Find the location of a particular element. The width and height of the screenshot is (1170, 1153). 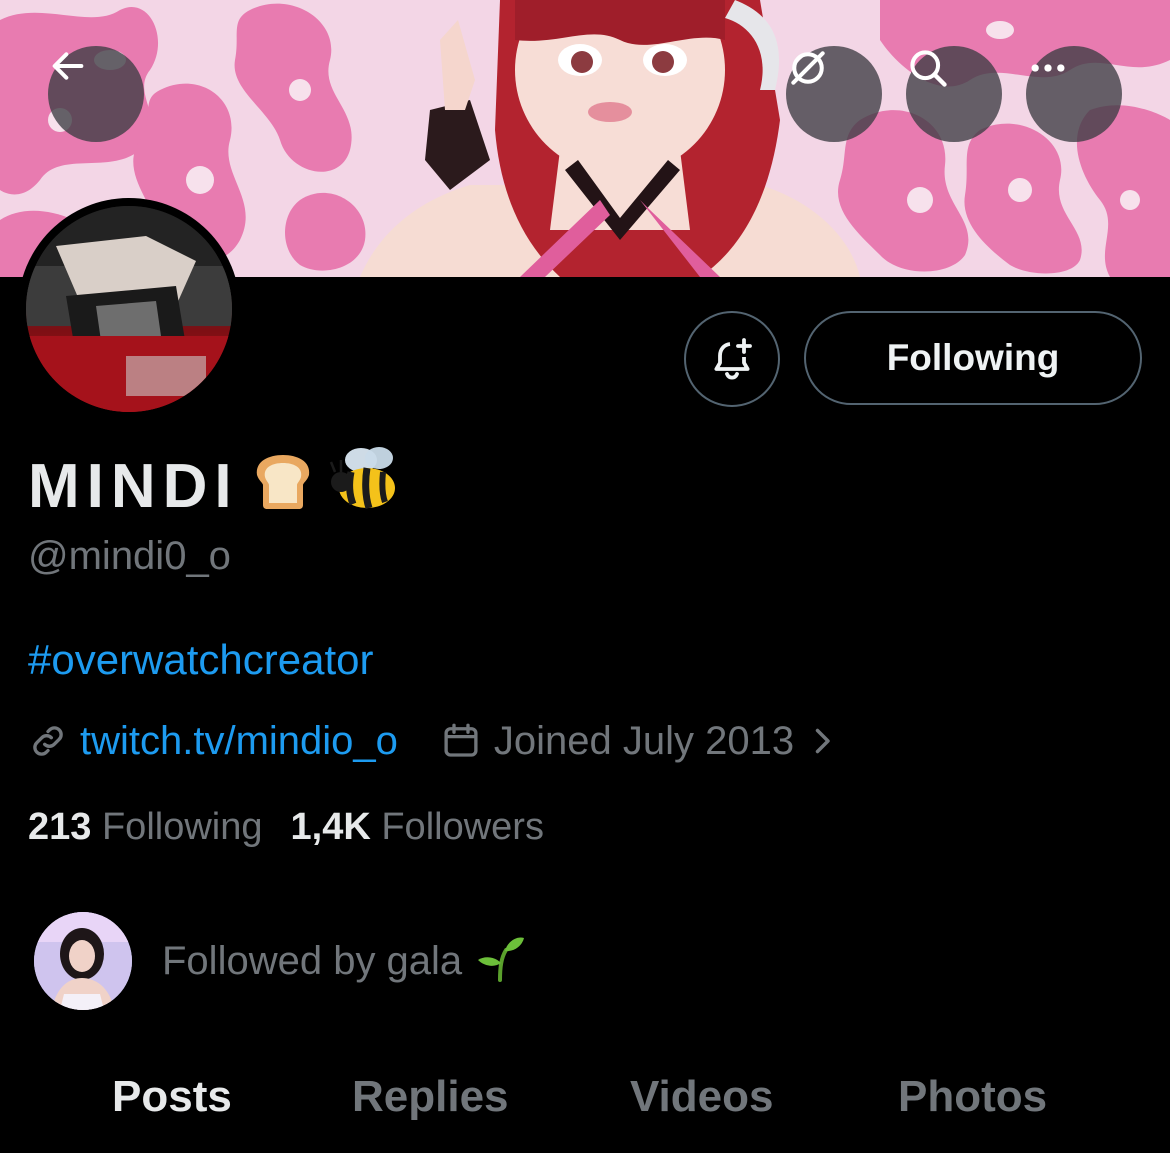

followers-stat: 1,4K Followers is located at coordinates (417, 827).